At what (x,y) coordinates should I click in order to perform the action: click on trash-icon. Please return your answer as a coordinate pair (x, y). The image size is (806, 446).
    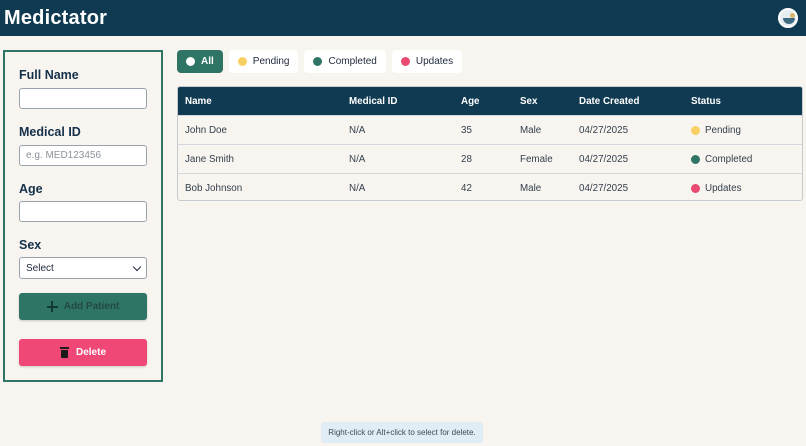
    Looking at the image, I should click on (64, 352).